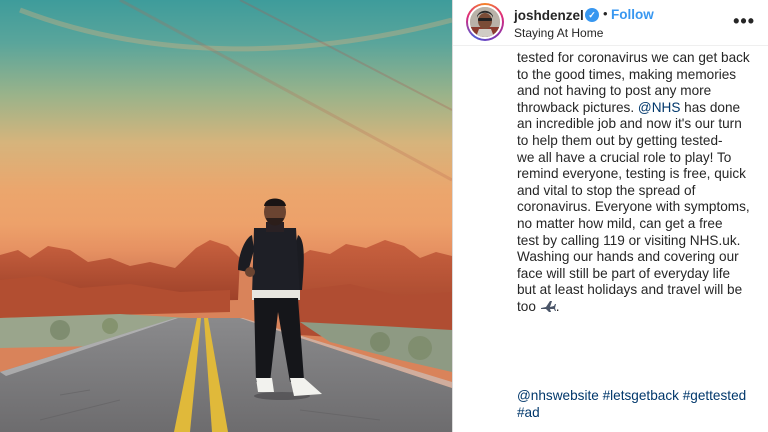 The height and width of the screenshot is (432, 768). Describe the element at coordinates (659, 107) in the screenshot. I see `mention-nhs: @NHS` at that location.